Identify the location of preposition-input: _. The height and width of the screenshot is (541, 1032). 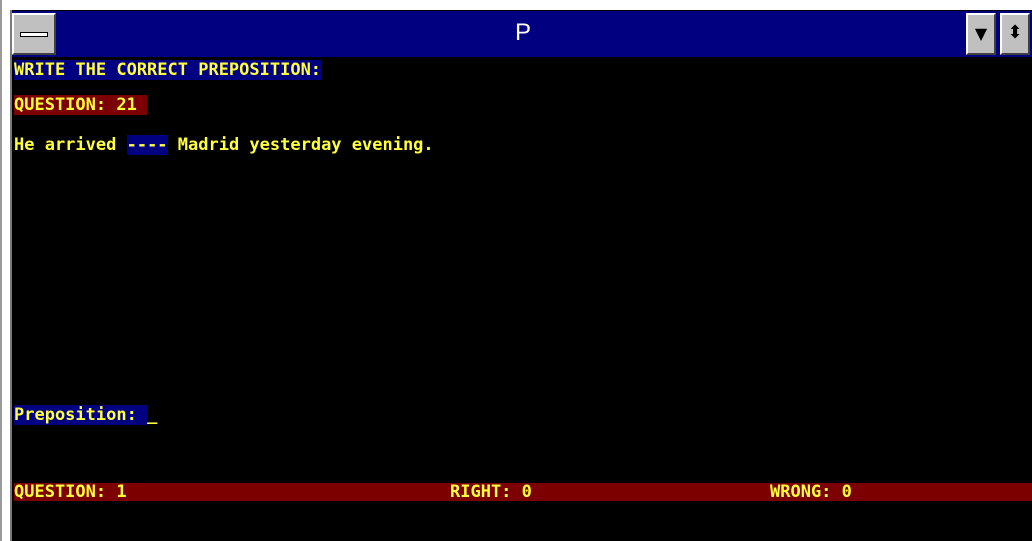
(152, 415).